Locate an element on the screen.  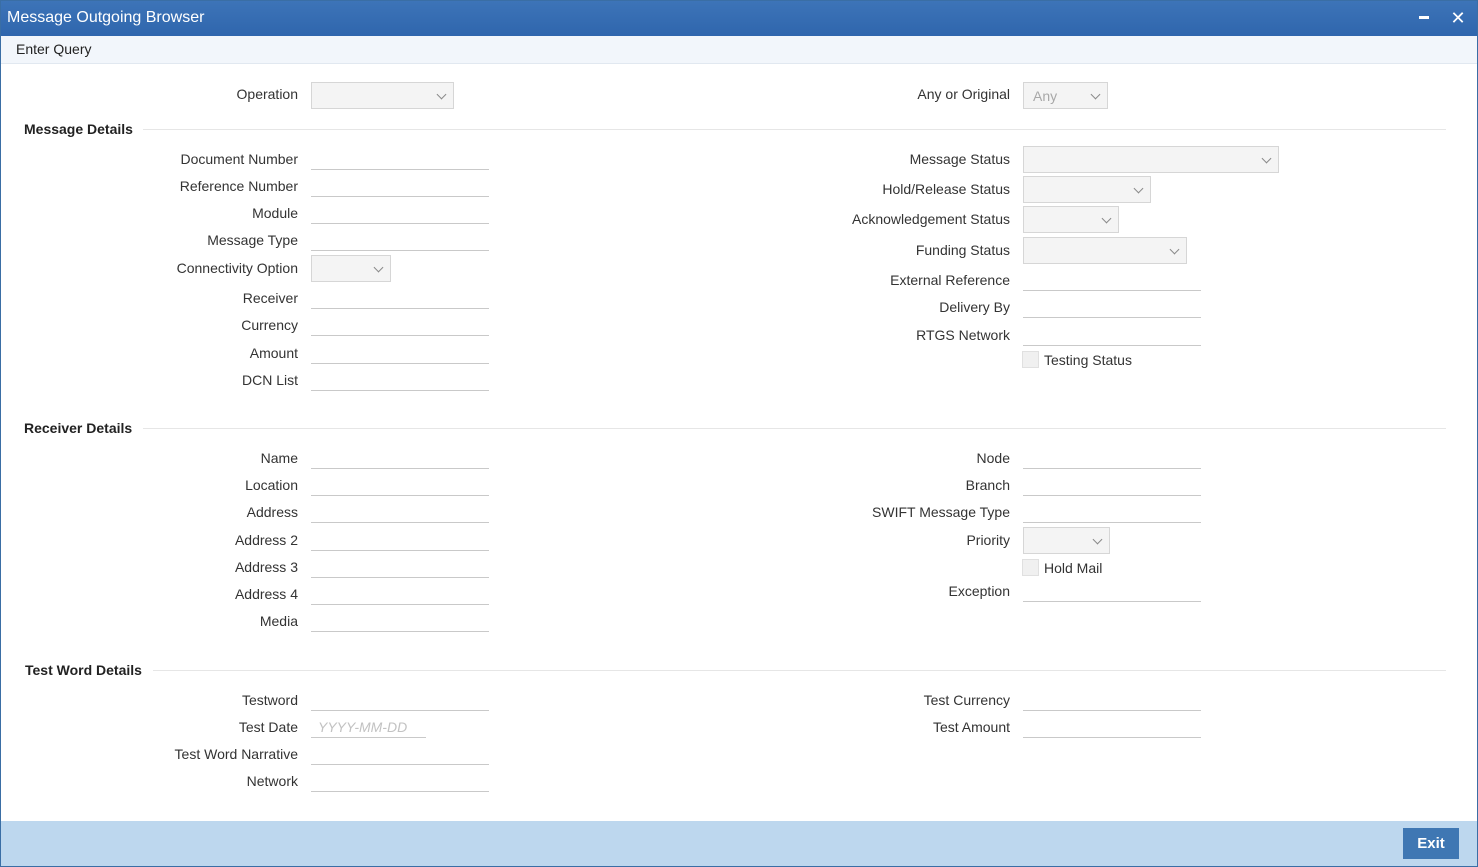
test-word-narrative-label: Test Word Narrative is located at coordinates (236, 754).